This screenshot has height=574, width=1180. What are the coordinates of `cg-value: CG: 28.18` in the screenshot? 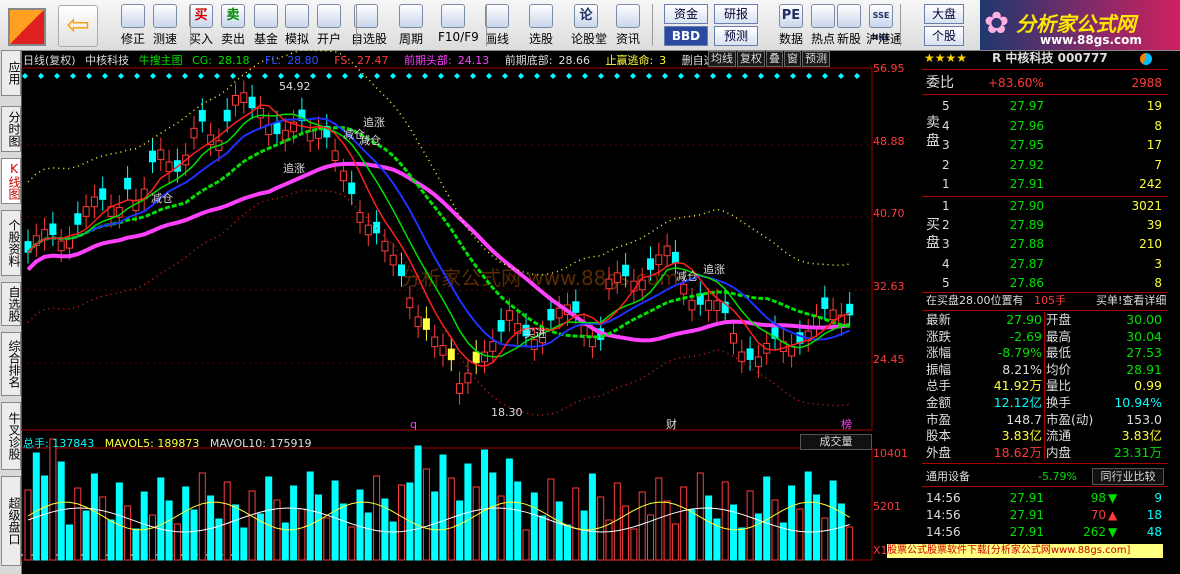 It's located at (221, 60).